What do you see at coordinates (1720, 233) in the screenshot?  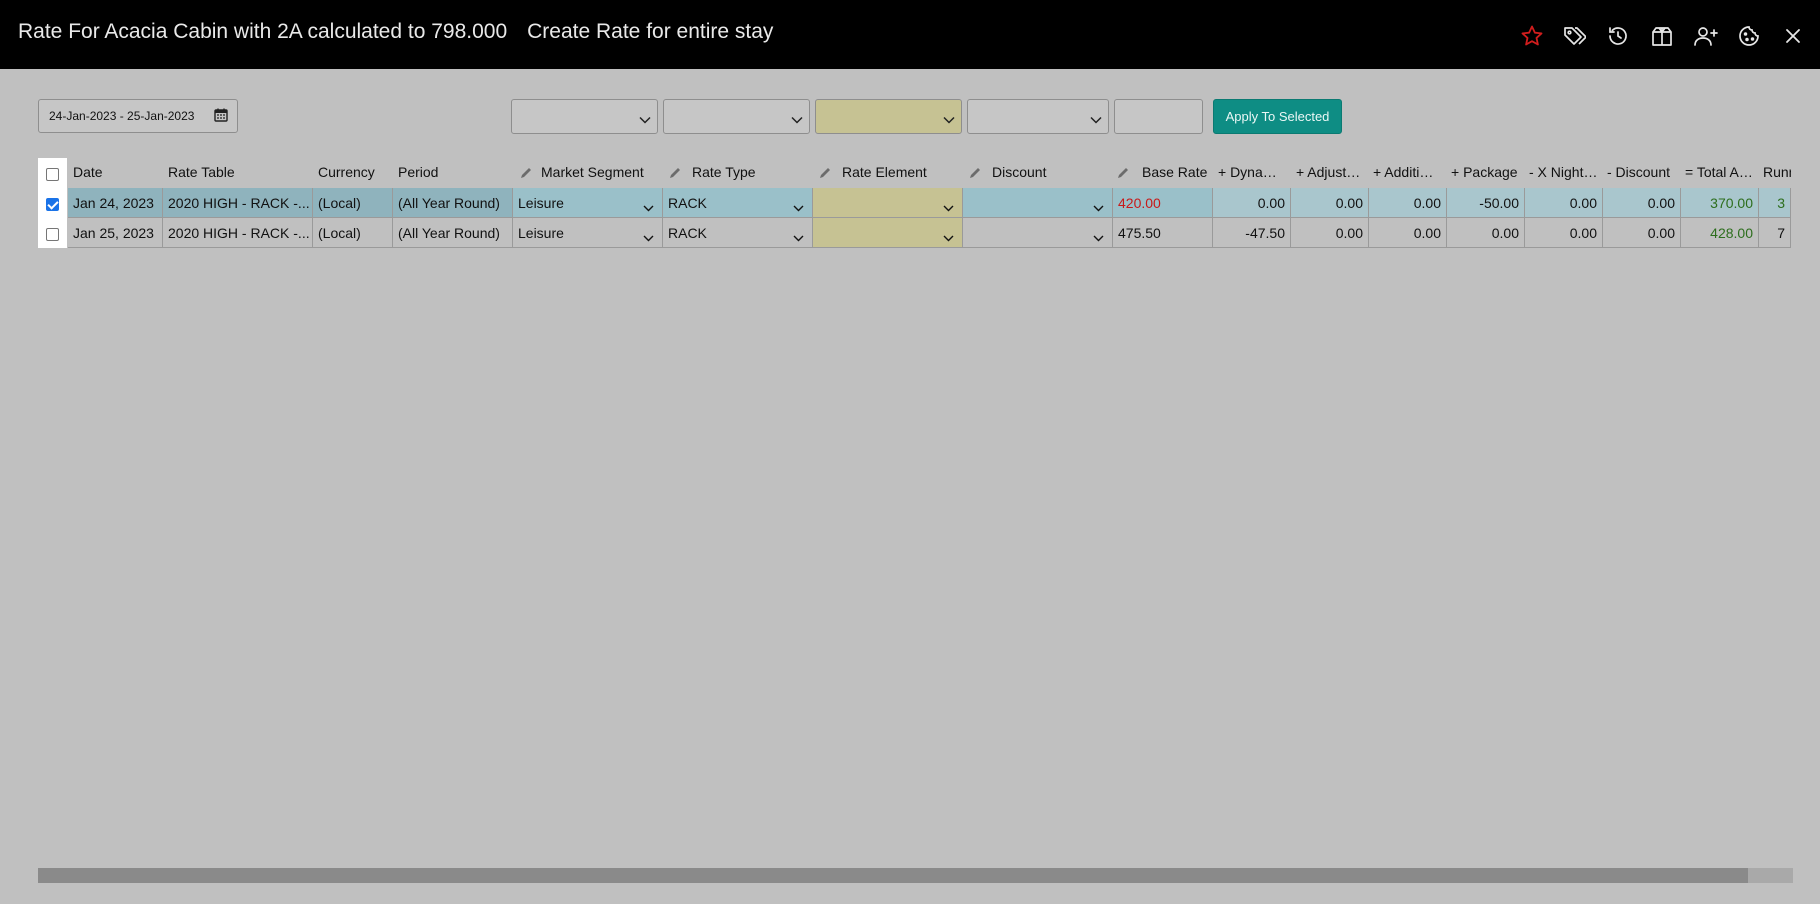 I see `cell-total-amount: 428.00` at bounding box center [1720, 233].